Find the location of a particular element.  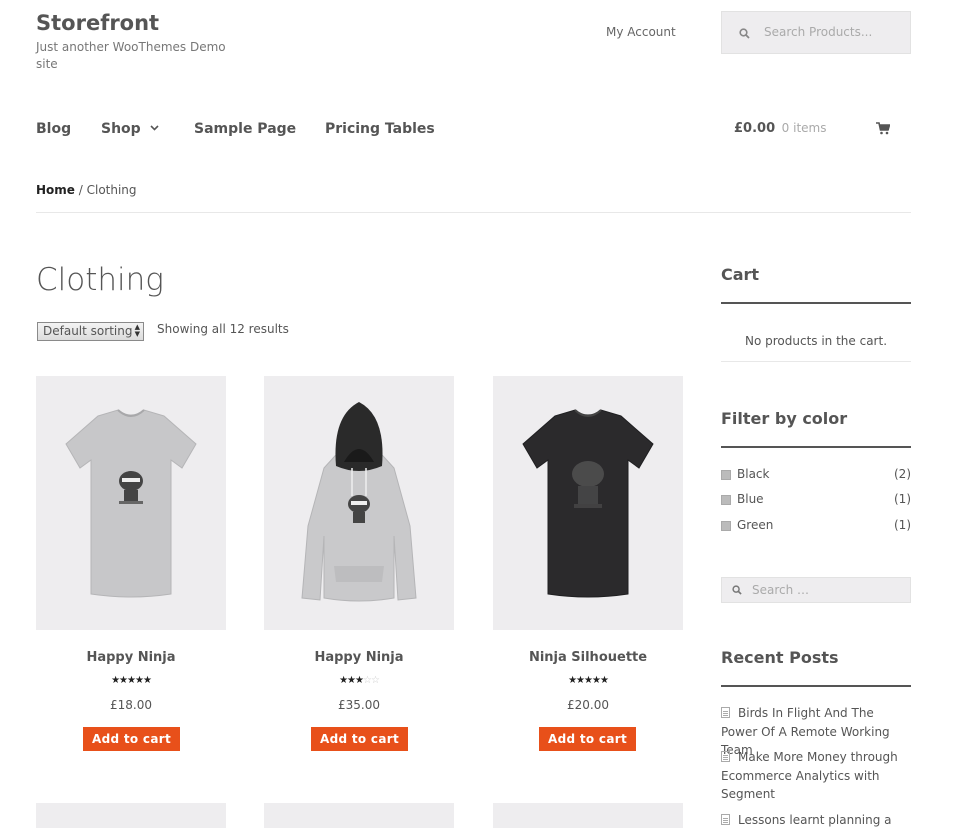

cart-icon is located at coordinates (883, 128).